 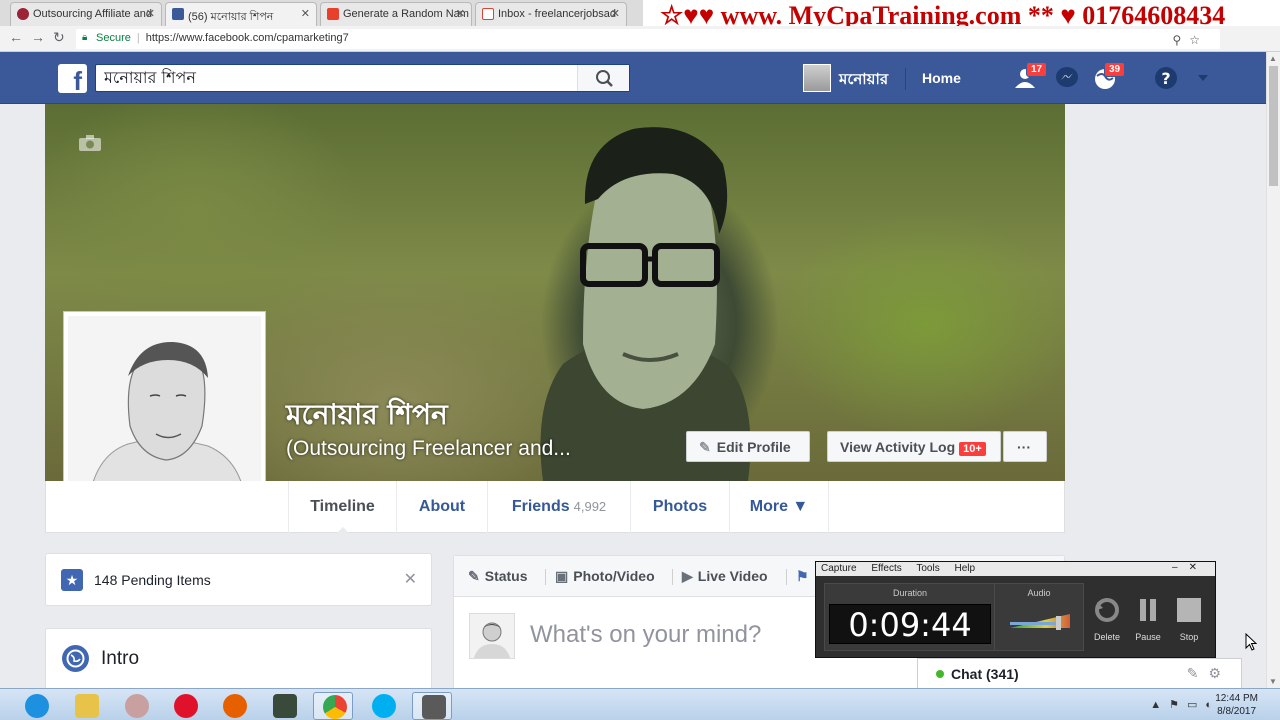 What do you see at coordinates (1037, 69) in the screenshot?
I see `friend-requests-badge: 17` at bounding box center [1037, 69].